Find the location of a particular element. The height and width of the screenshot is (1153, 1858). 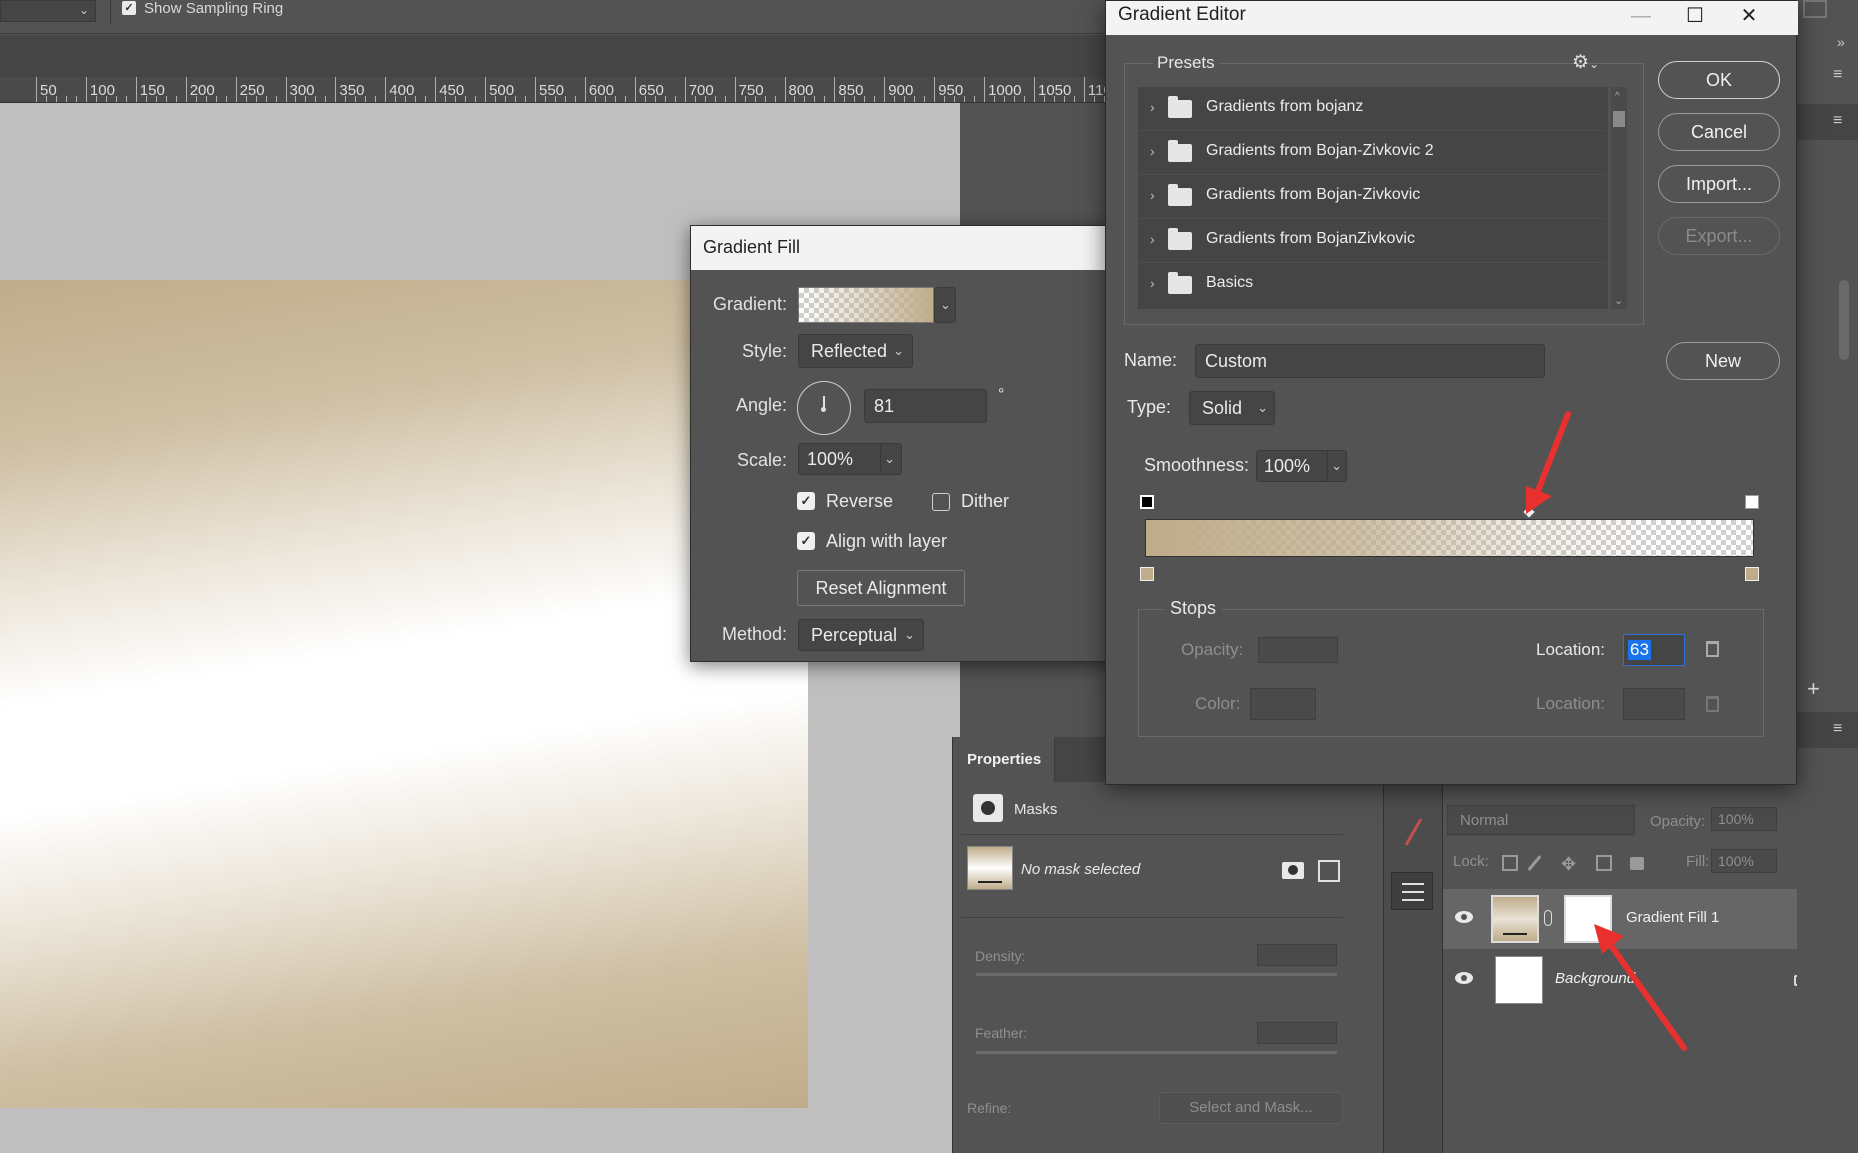

preset-folder: › Basics is located at coordinates (1372, 285).